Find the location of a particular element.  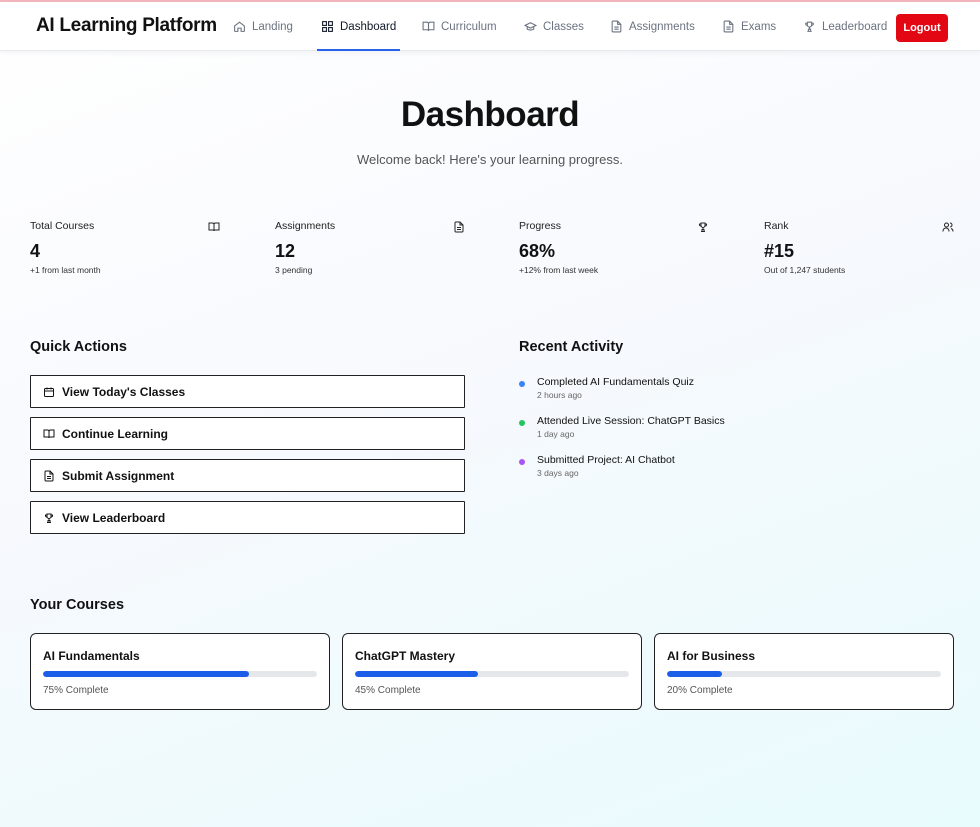

home-icon is located at coordinates (239, 26).